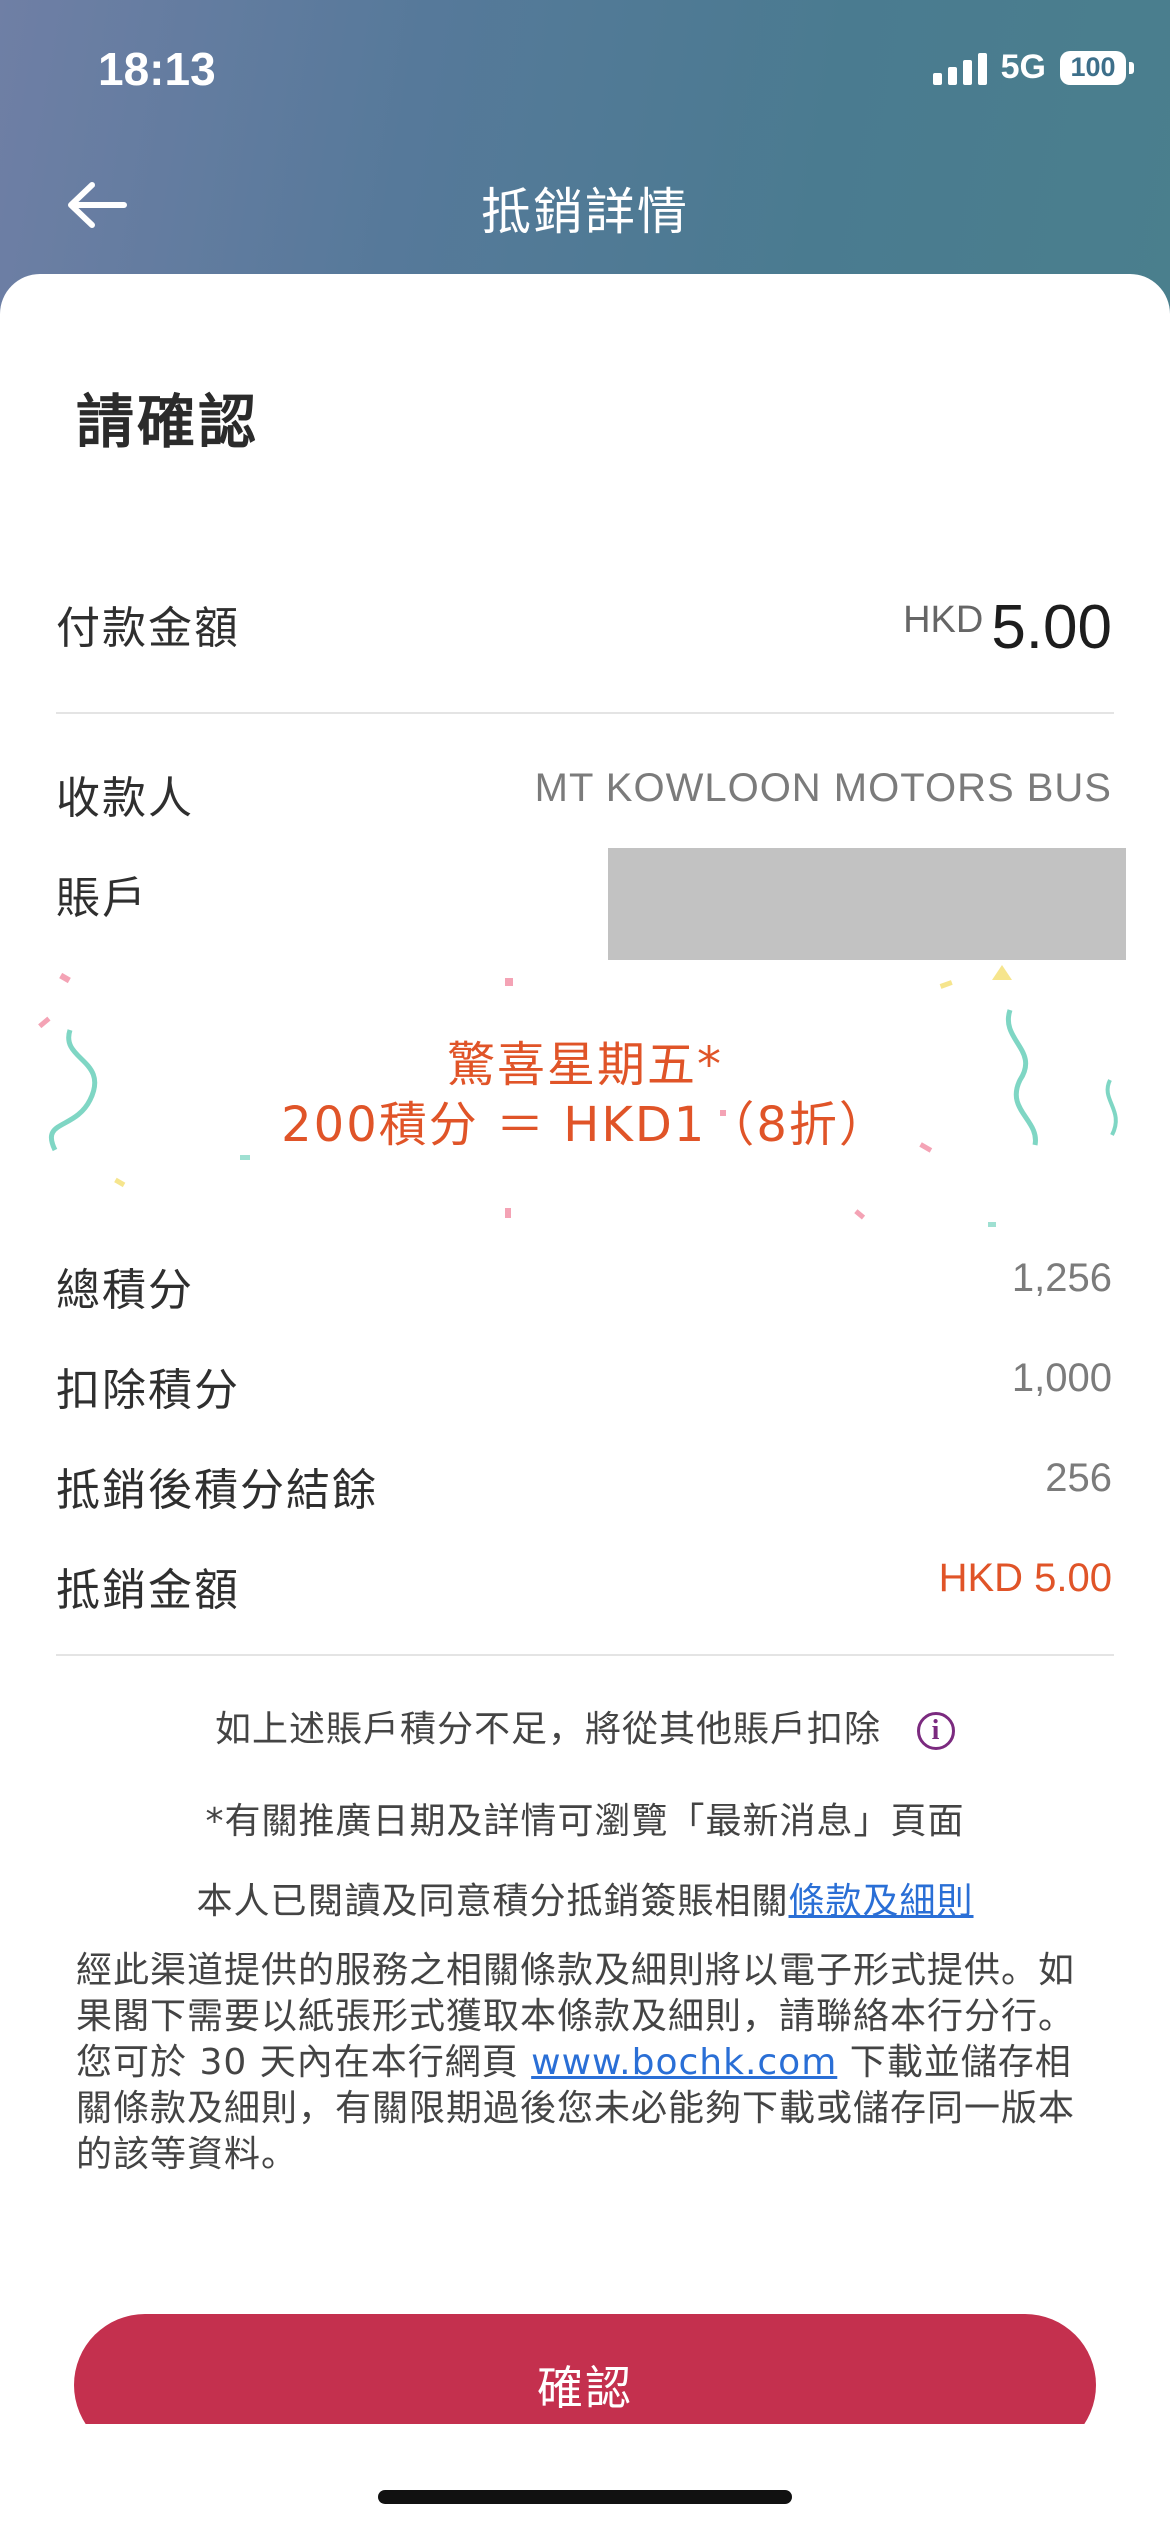  I want to click on battery-icon: 100, so click(1097, 67).